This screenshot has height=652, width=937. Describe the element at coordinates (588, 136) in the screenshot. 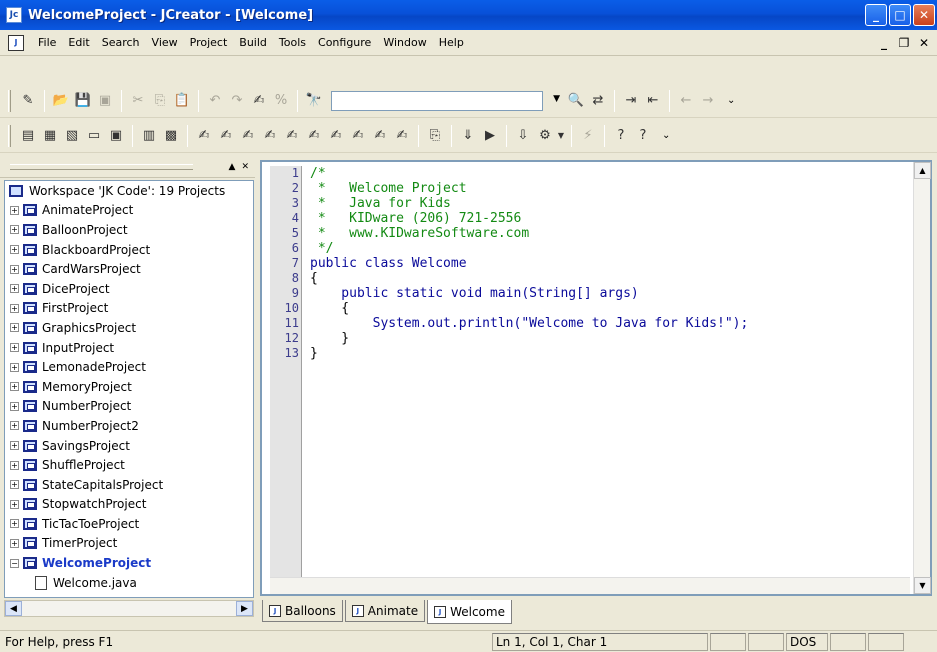

I see `stop-icon: ⚡` at that location.